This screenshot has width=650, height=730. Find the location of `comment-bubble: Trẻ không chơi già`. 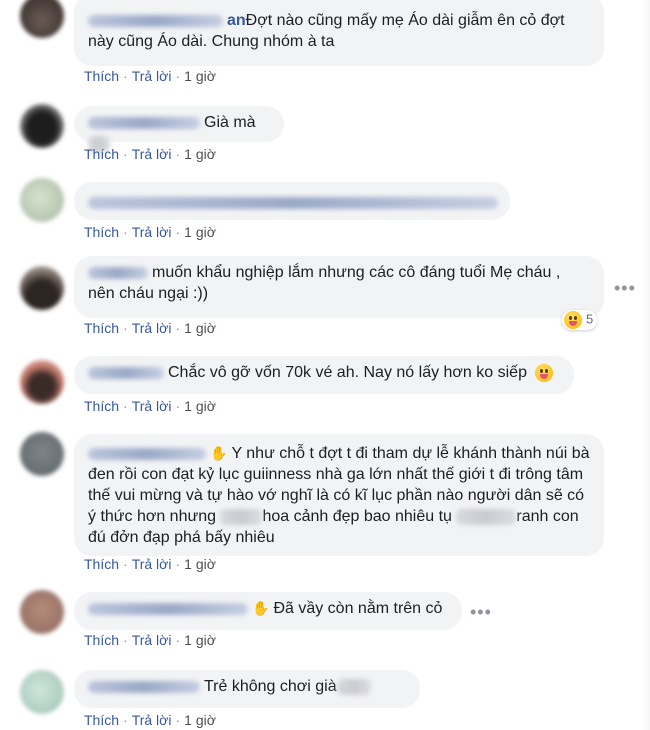

comment-bubble: Trẻ không chơi già is located at coordinates (247, 689).